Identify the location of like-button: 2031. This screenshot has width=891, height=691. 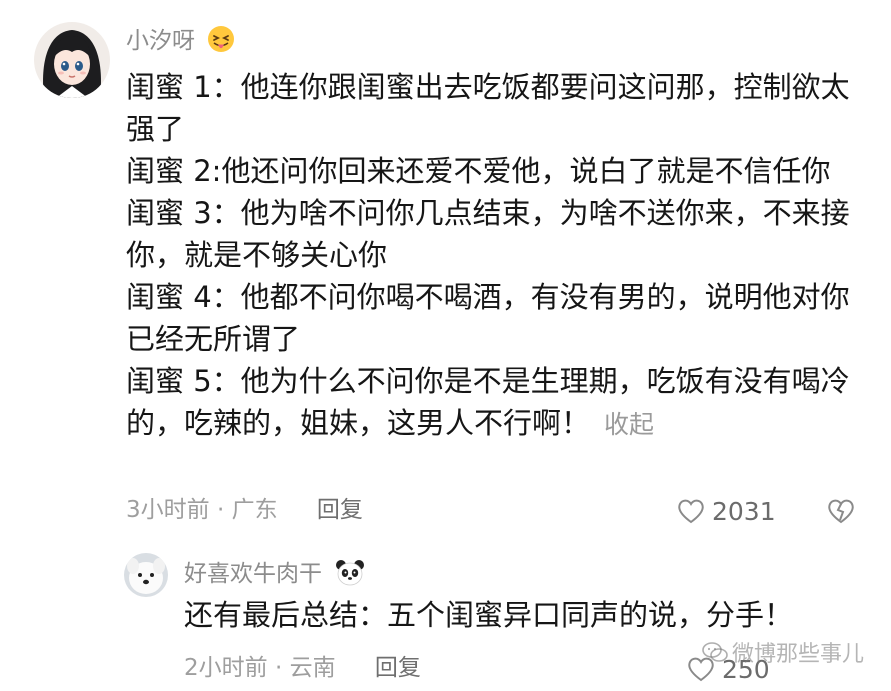
(726, 511).